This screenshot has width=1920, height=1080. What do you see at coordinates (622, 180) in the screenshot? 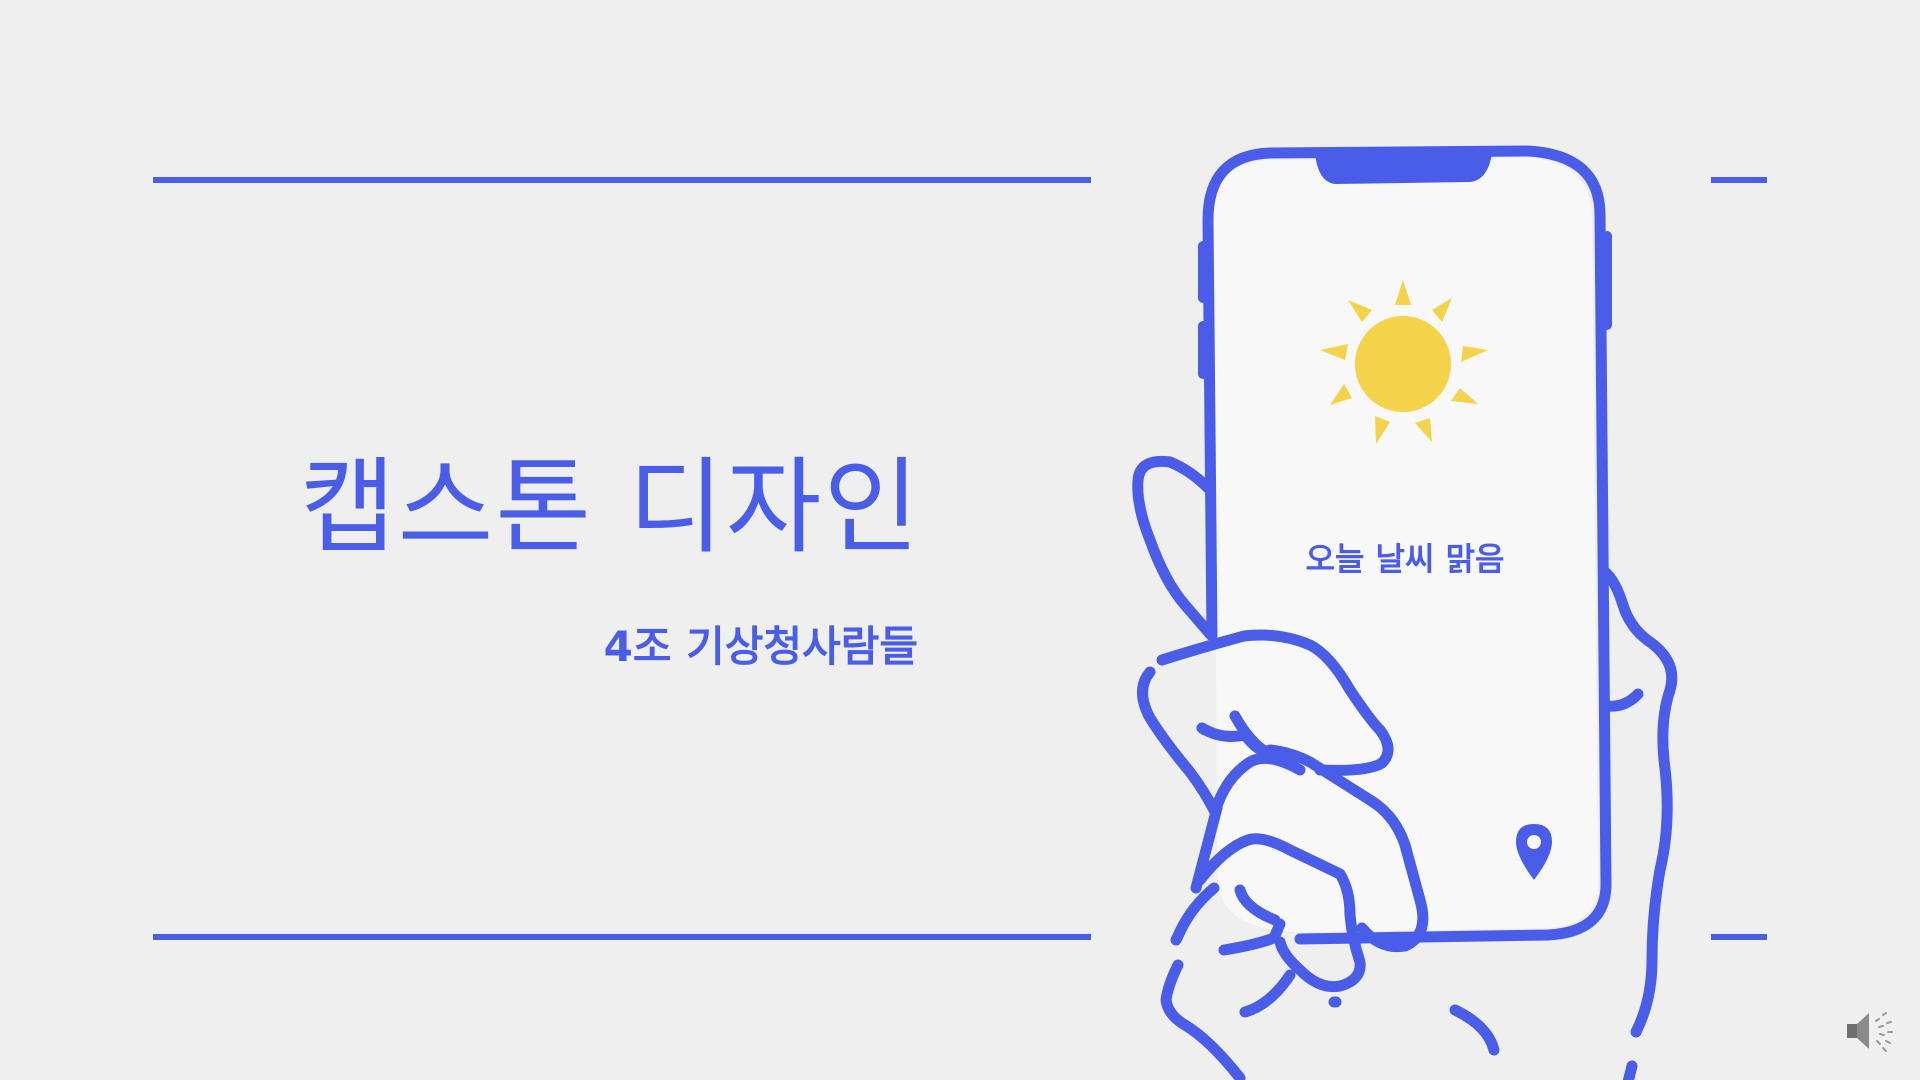
I see `top-left-divider` at bounding box center [622, 180].